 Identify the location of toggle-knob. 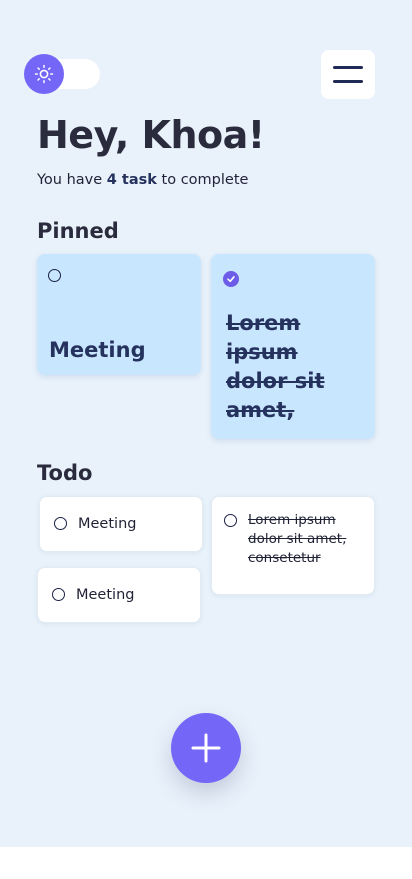
(44, 74).